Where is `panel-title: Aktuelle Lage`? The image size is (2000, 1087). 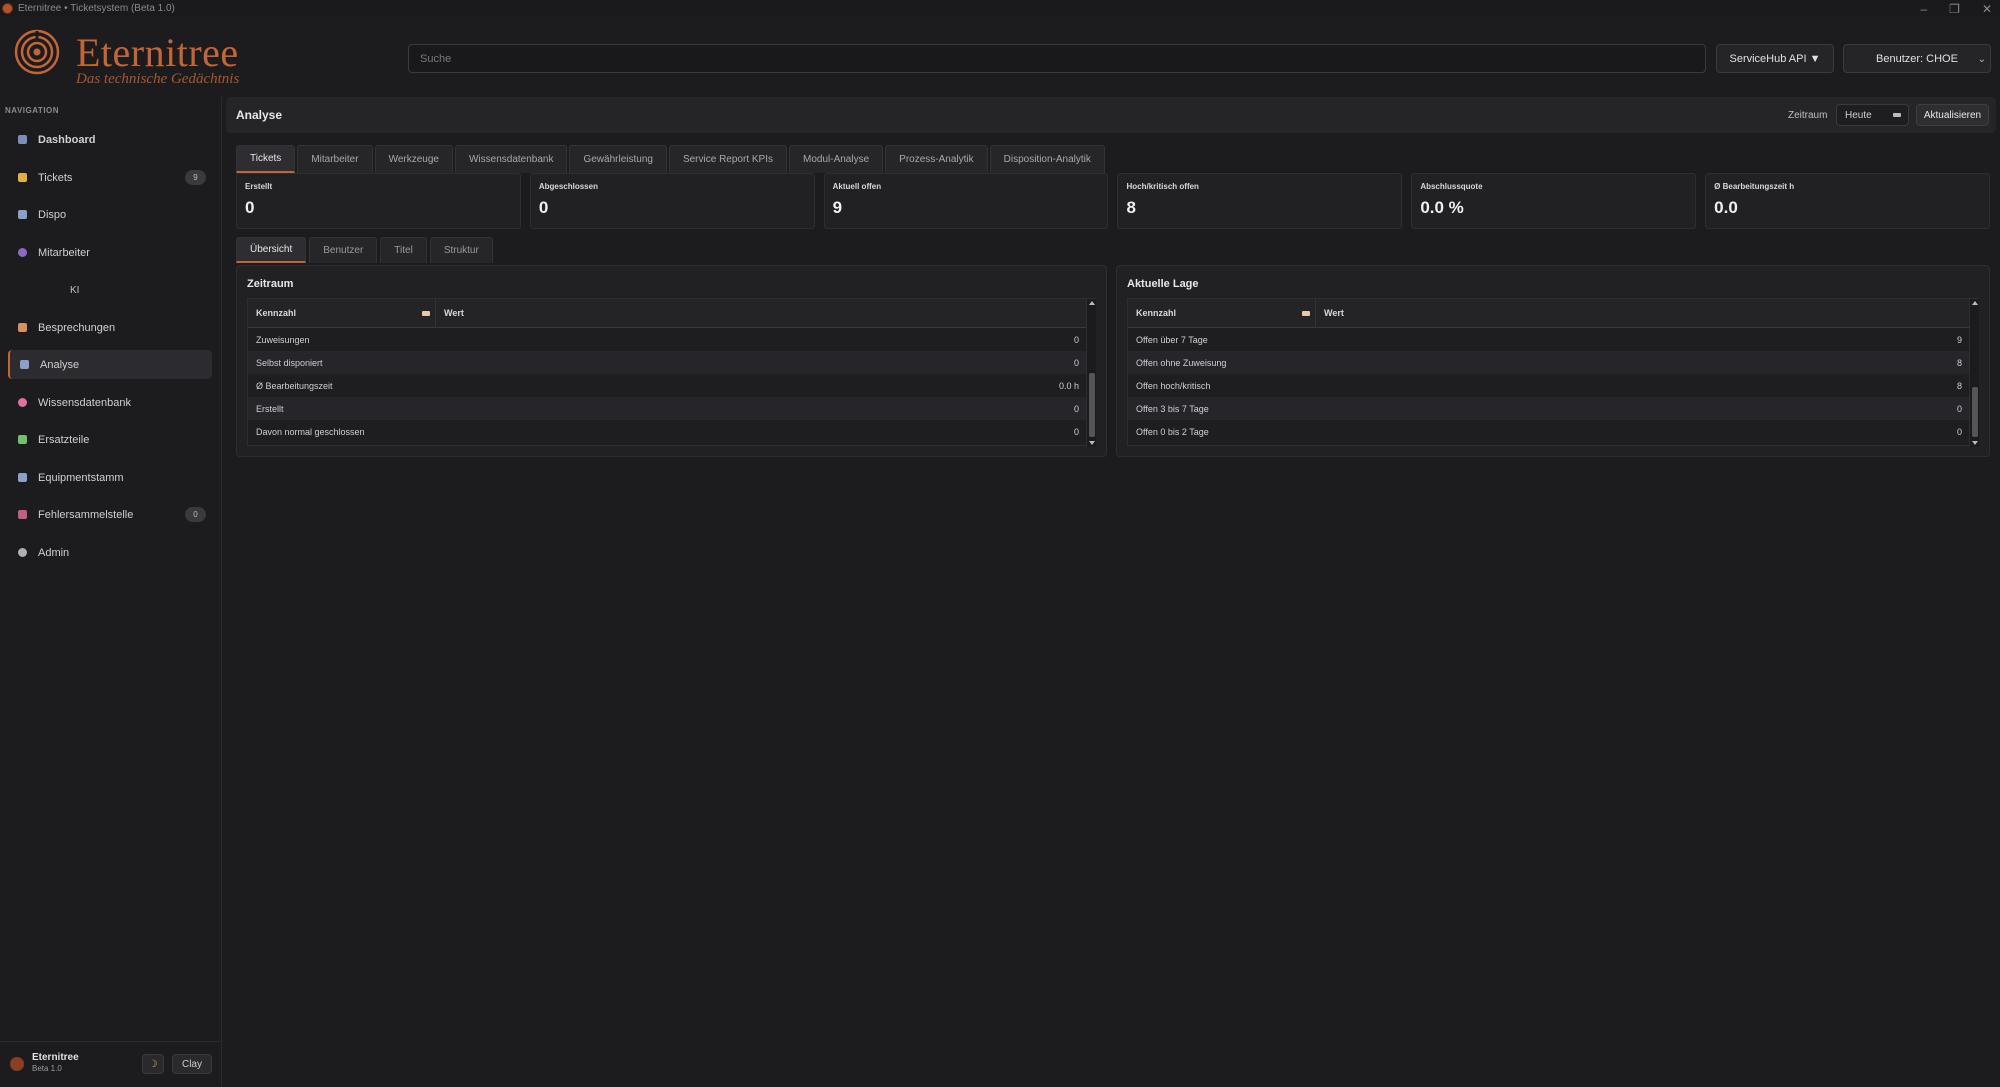
panel-title: Aktuelle Lage is located at coordinates (1163, 284).